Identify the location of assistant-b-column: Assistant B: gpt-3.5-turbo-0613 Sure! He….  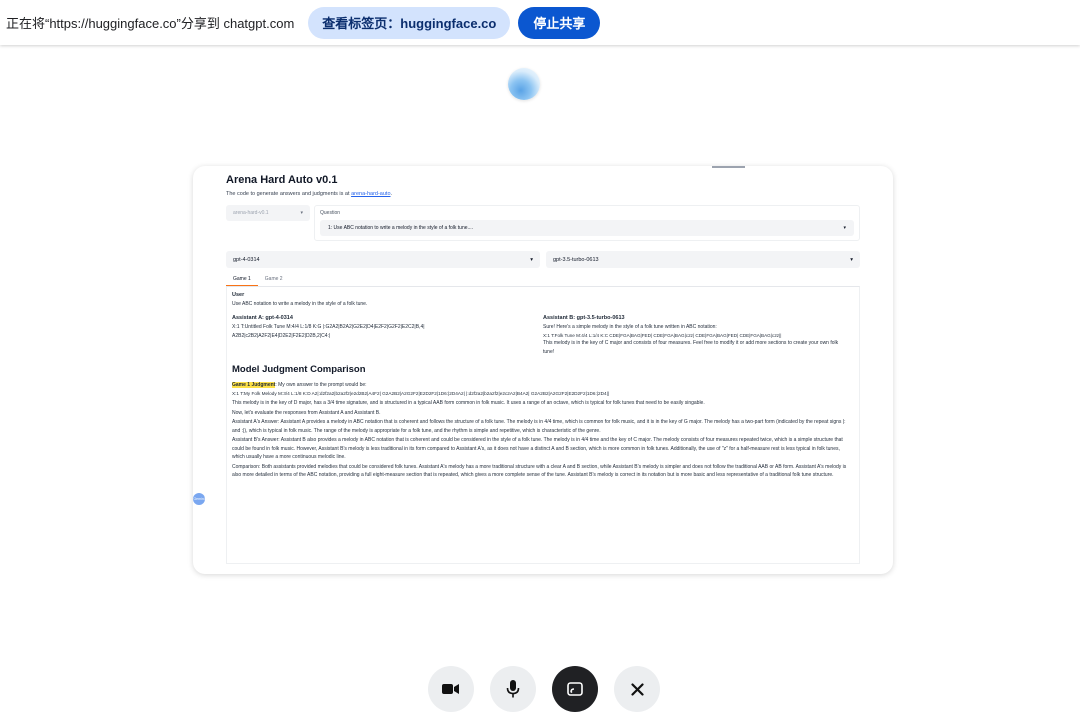
(698, 335).